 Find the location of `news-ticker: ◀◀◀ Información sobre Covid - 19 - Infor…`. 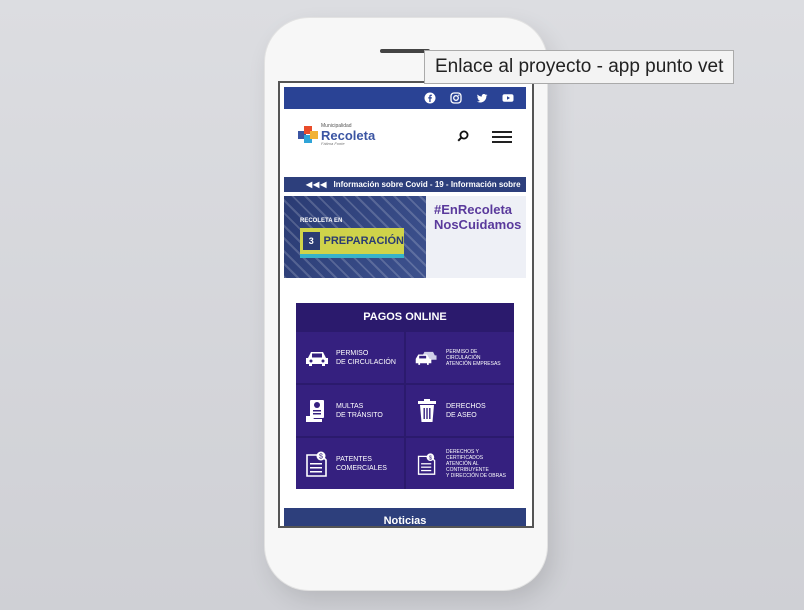

news-ticker: ◀◀◀ Información sobre Covid - 19 - Infor… is located at coordinates (405, 184).